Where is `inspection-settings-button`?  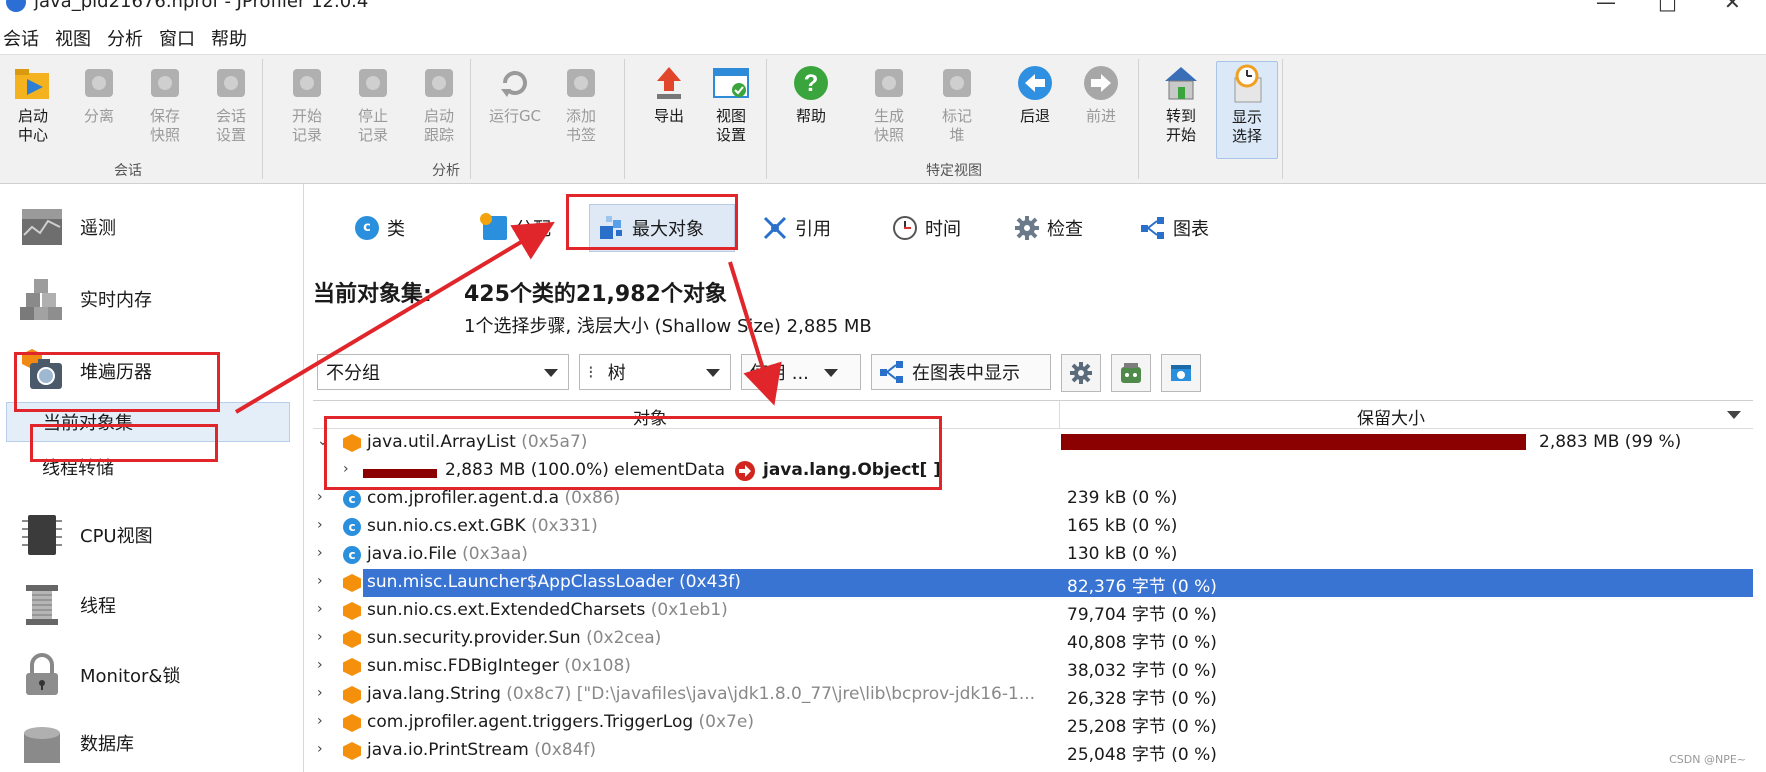
inspection-settings-button is located at coordinates (1081, 373).